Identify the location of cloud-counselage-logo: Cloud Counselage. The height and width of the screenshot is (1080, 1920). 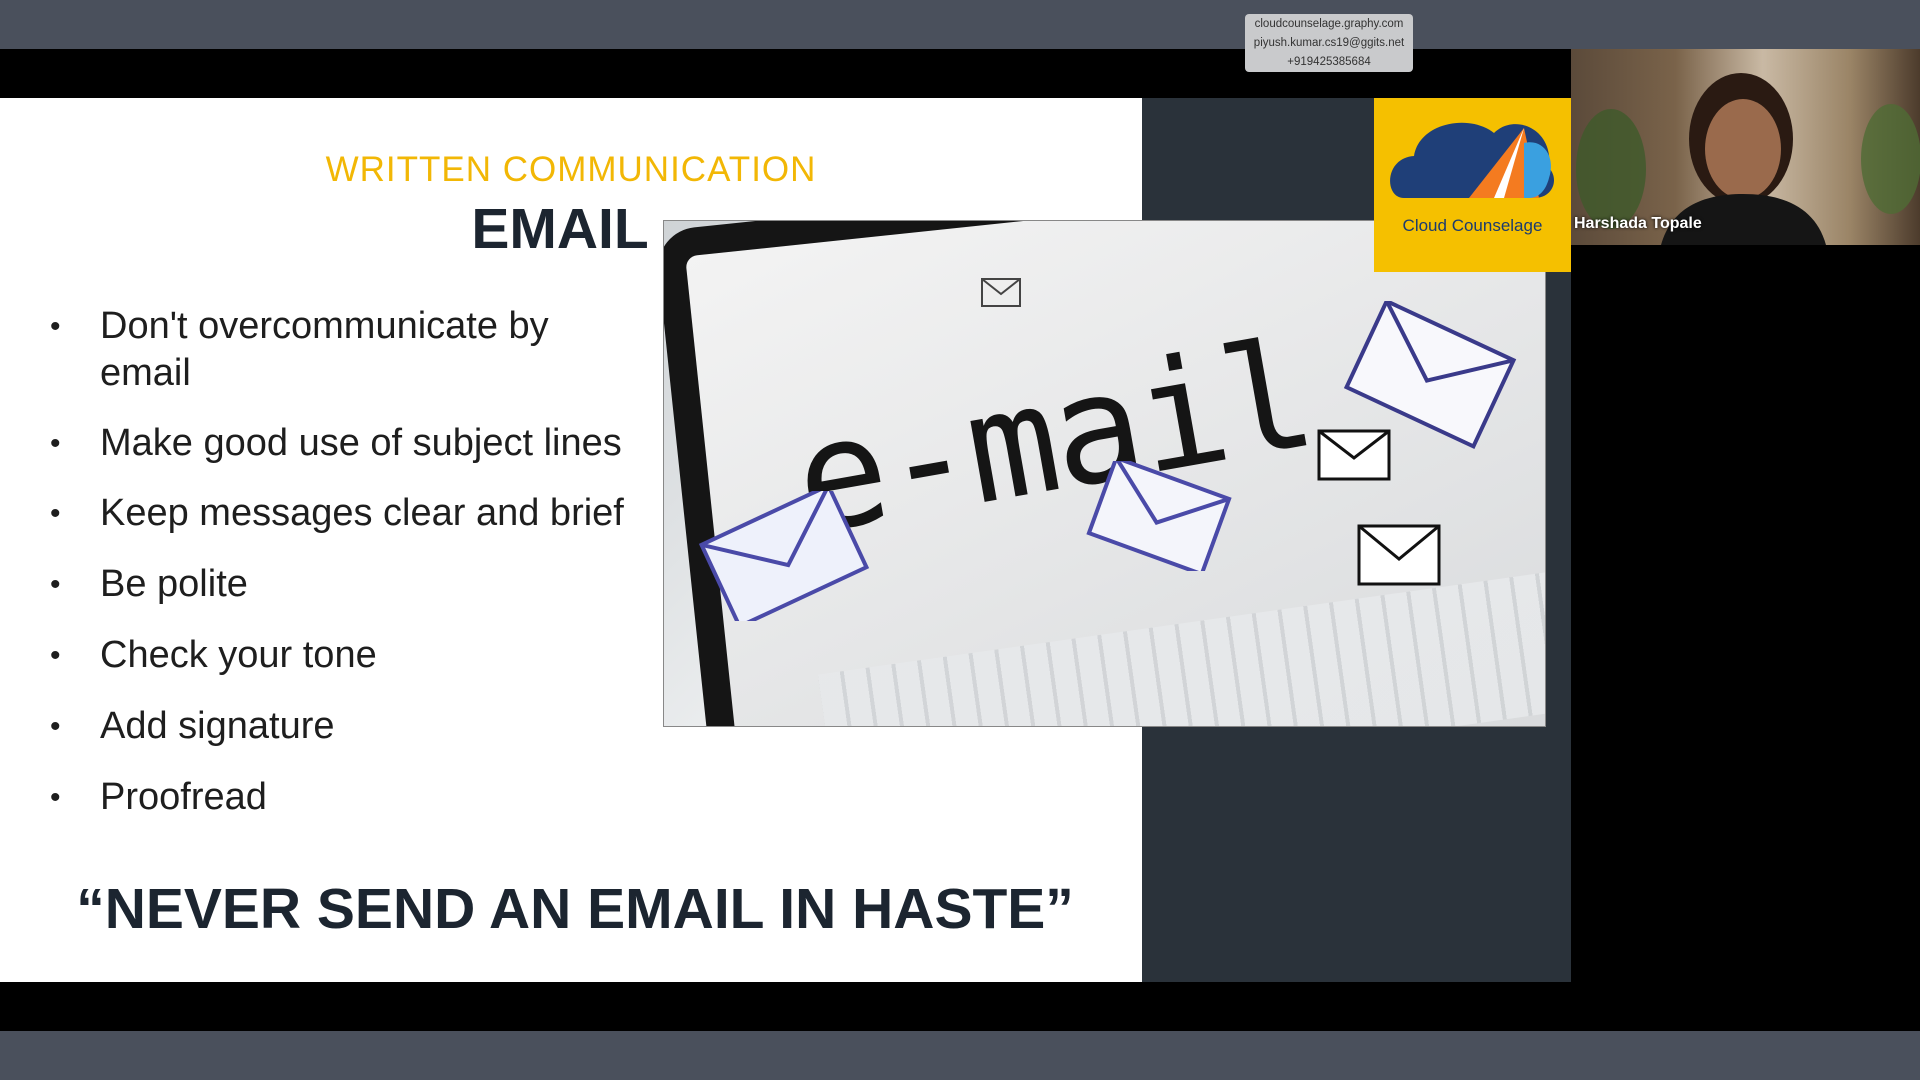
(1472, 185).